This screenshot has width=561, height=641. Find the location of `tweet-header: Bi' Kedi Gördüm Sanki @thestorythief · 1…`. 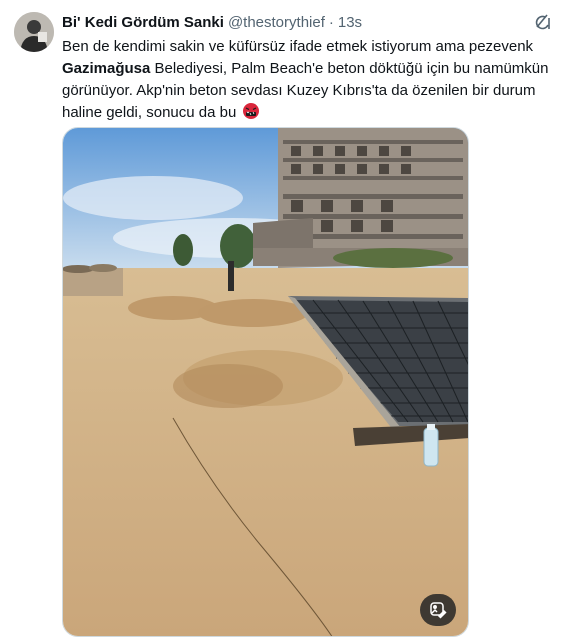

tweet-header: Bi' Kedi Gördüm Sanki @thestorythief · 1… is located at coordinates (212, 22).